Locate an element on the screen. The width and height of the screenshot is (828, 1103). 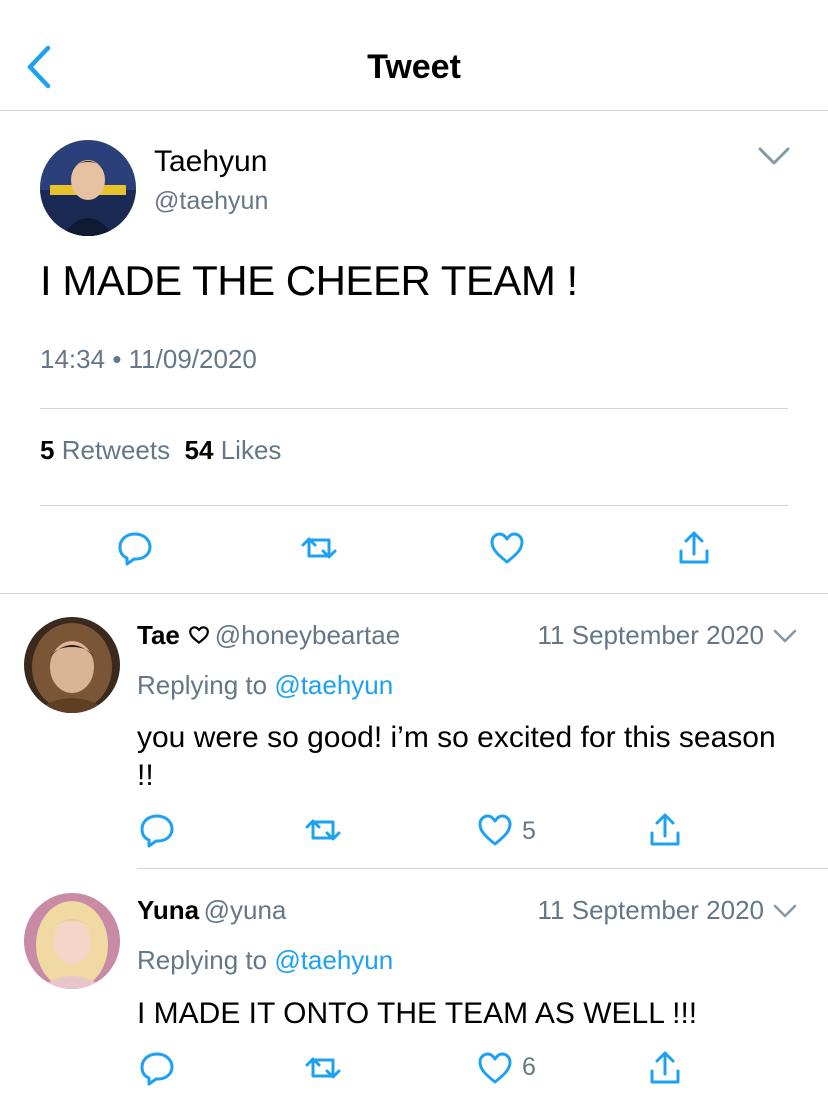
reply-author-name: Tae is located at coordinates (158, 635).